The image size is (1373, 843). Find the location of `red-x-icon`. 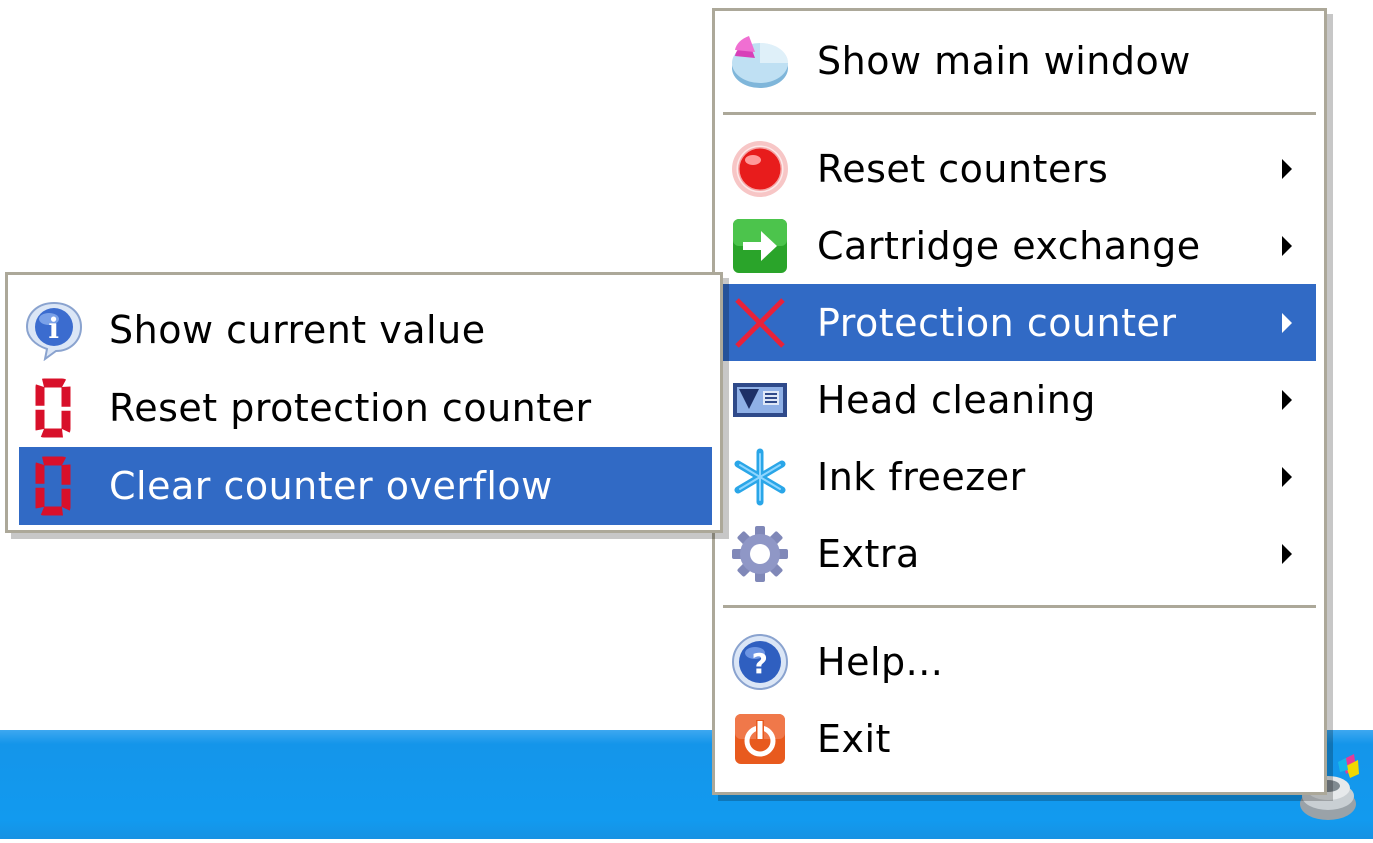

red-x-icon is located at coordinates (760, 323).